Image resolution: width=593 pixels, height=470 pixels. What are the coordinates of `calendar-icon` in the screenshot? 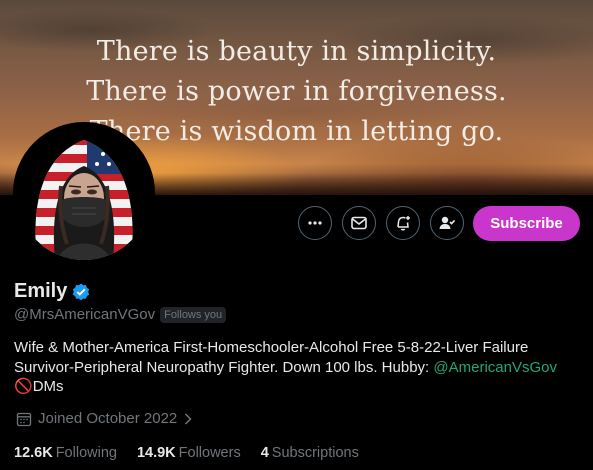 It's located at (24, 419).